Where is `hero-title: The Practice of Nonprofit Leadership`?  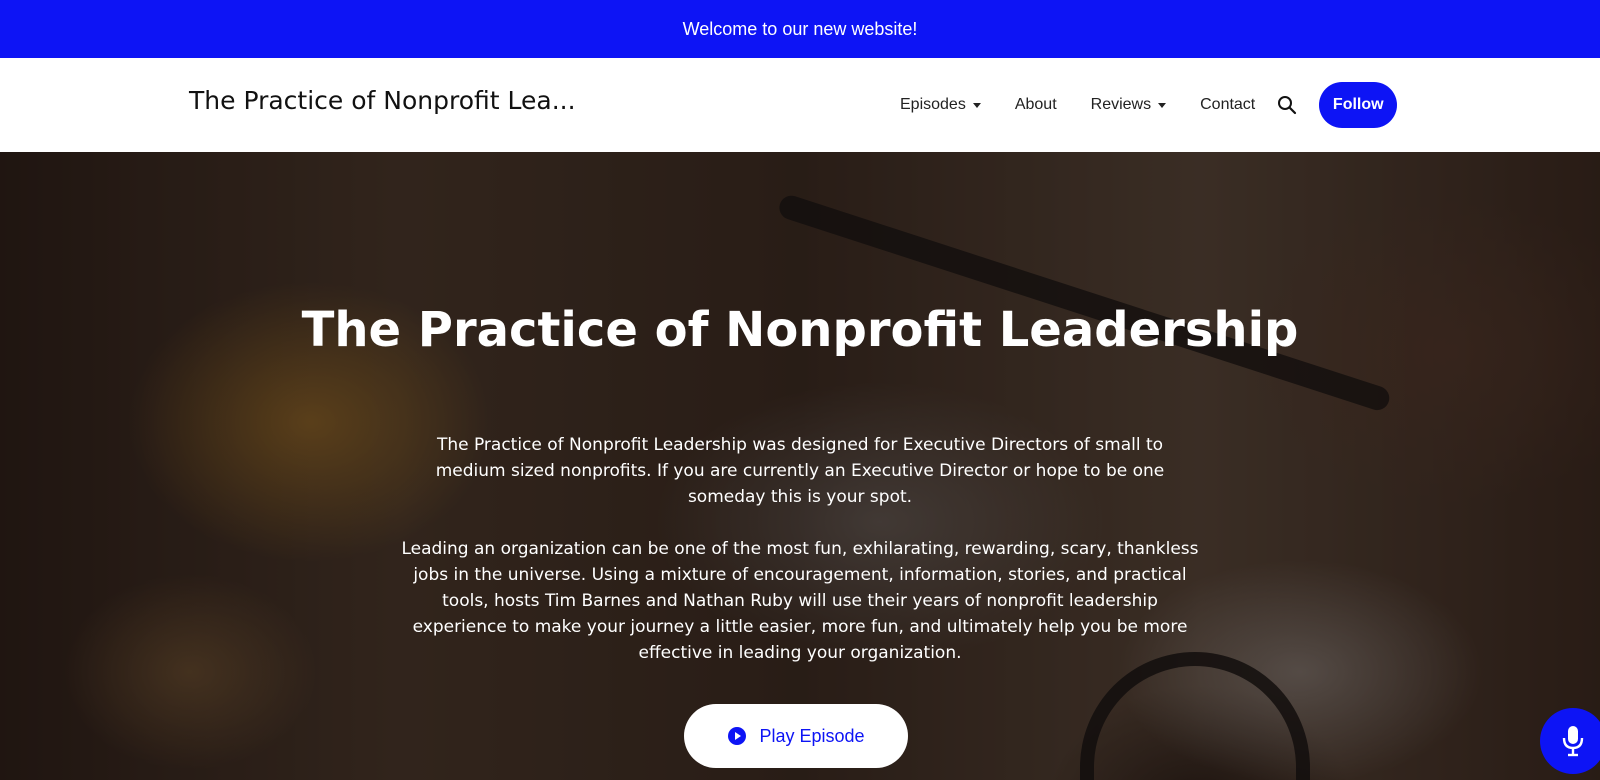
hero-title: The Practice of Nonprofit Leadership is located at coordinates (800, 330).